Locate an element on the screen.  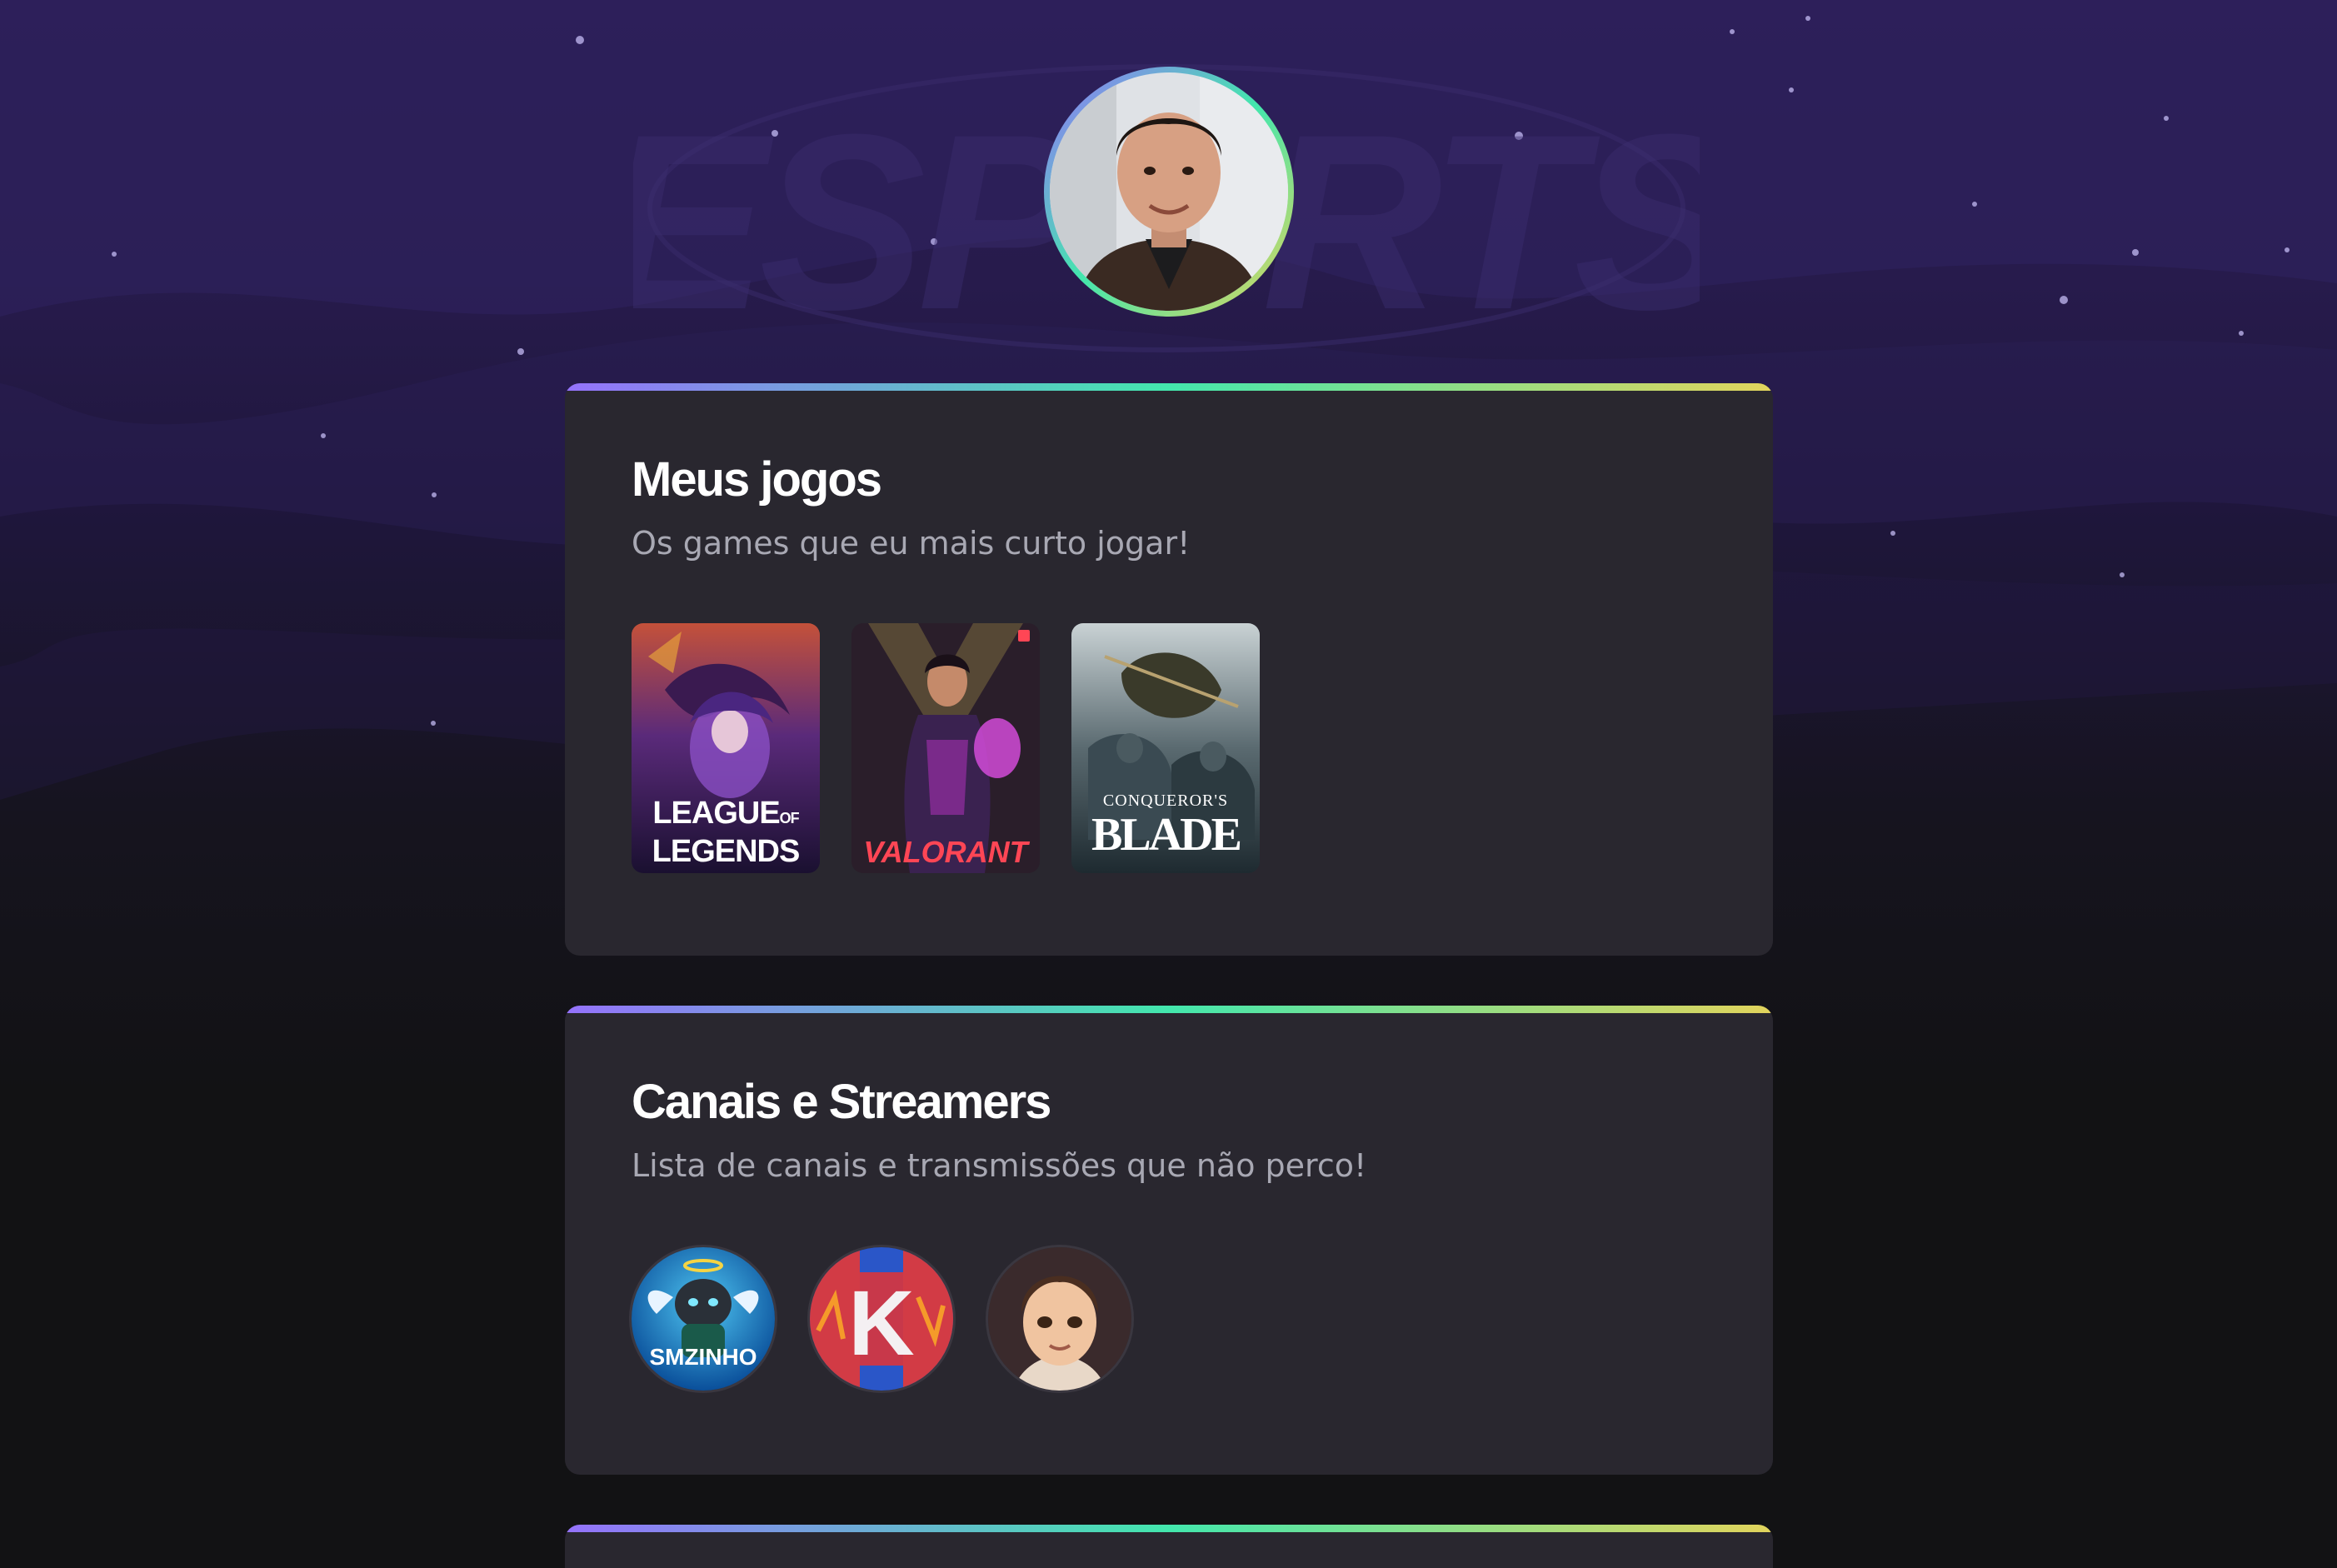
k-channel-letter: K is located at coordinates (881, 1323).